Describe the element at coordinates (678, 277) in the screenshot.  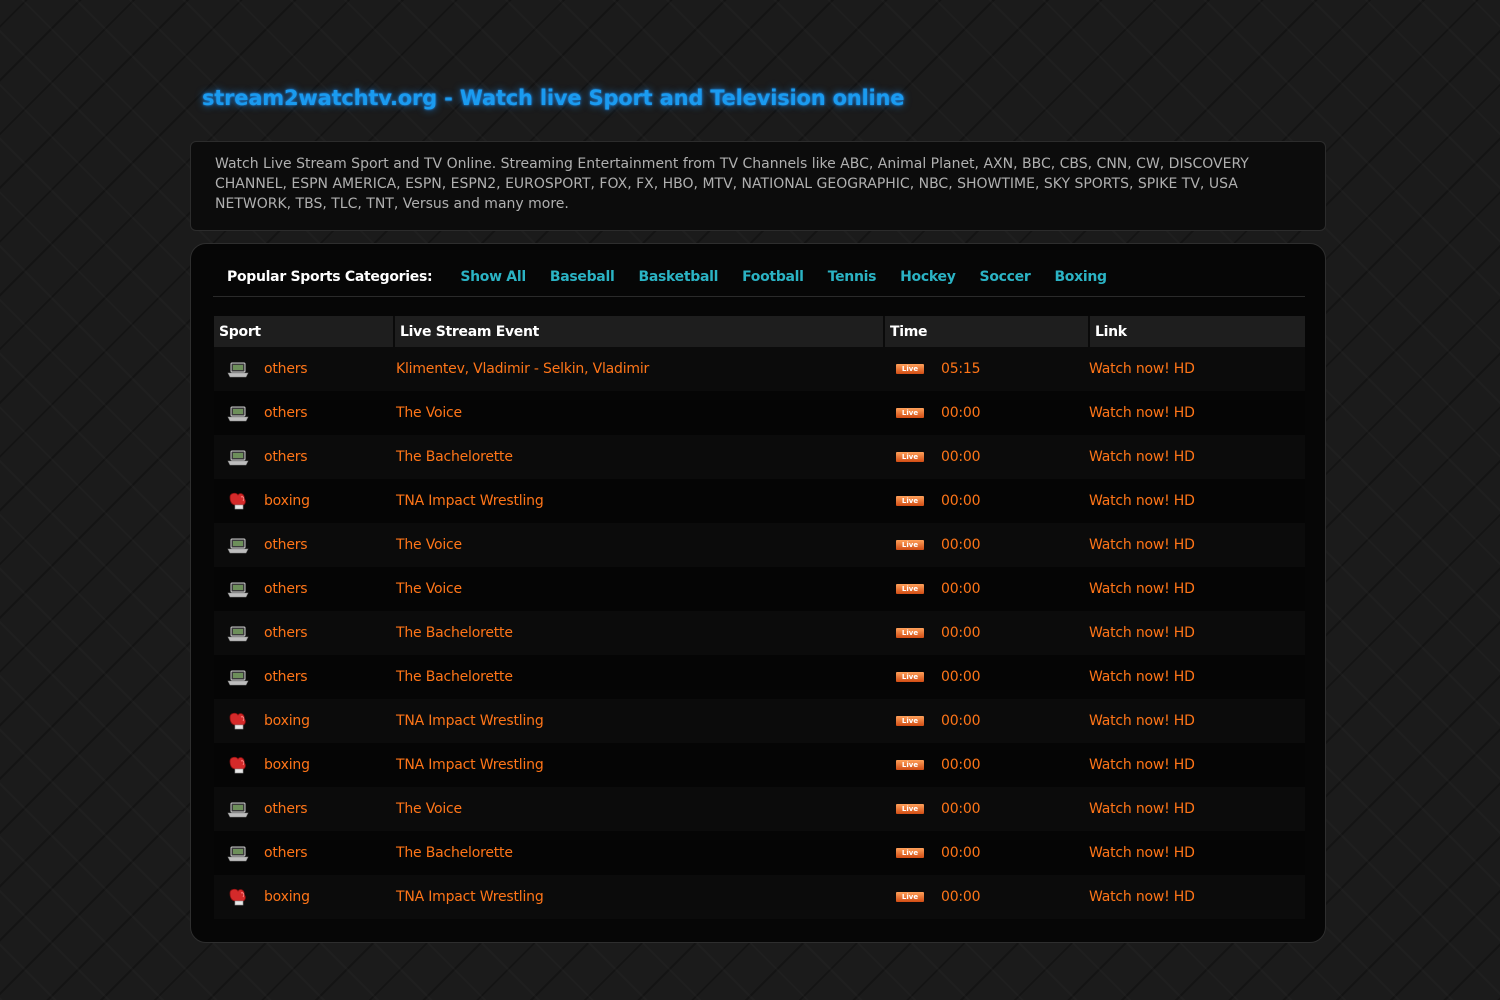
I see `category-basketball: Basketball` at that location.